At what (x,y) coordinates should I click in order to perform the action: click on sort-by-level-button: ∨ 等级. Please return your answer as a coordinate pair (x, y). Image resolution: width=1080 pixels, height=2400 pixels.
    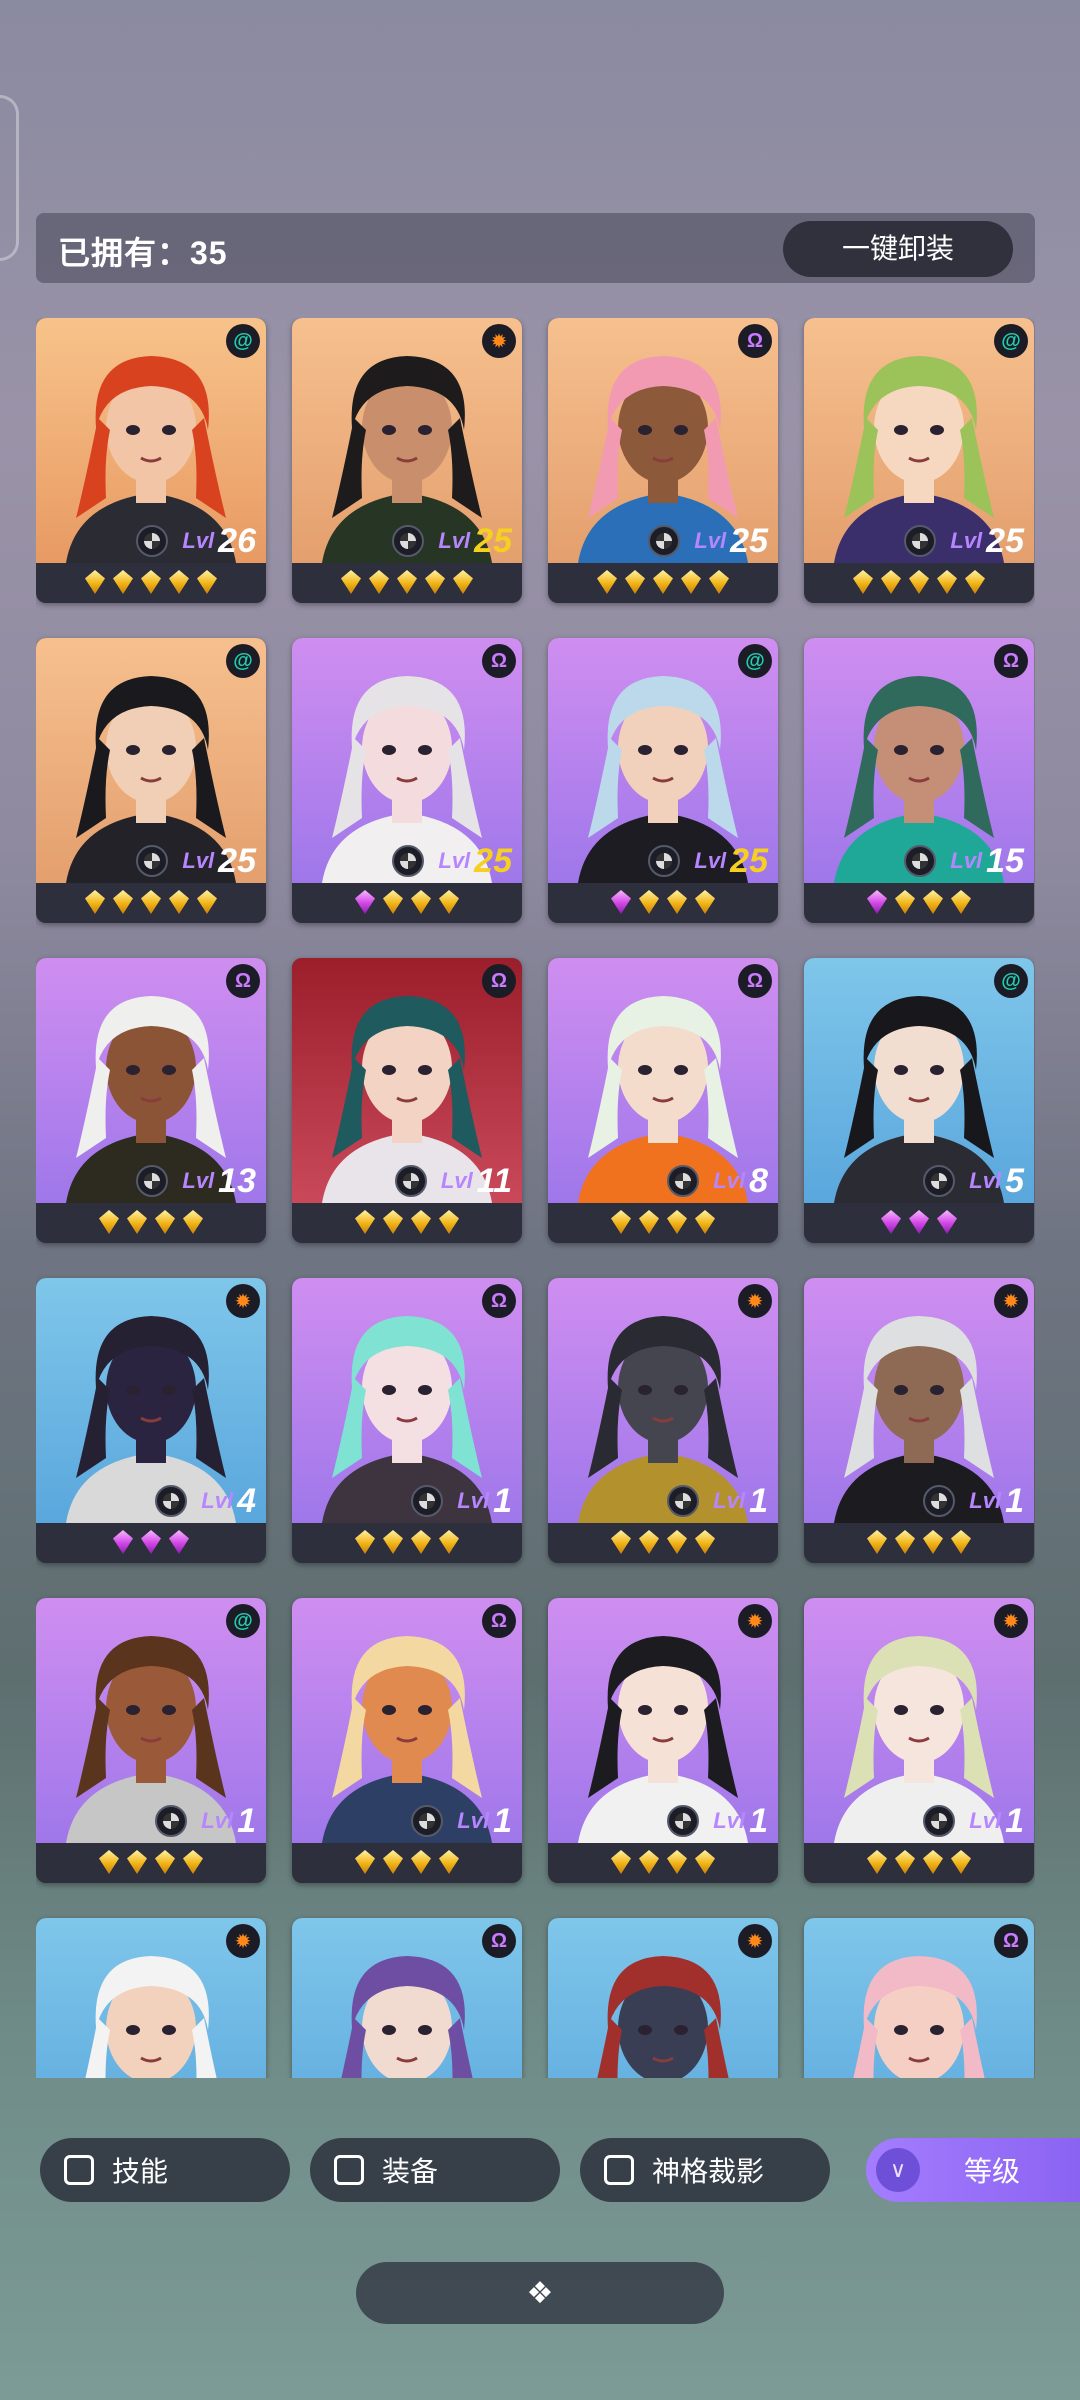
    Looking at the image, I should click on (973, 2170).